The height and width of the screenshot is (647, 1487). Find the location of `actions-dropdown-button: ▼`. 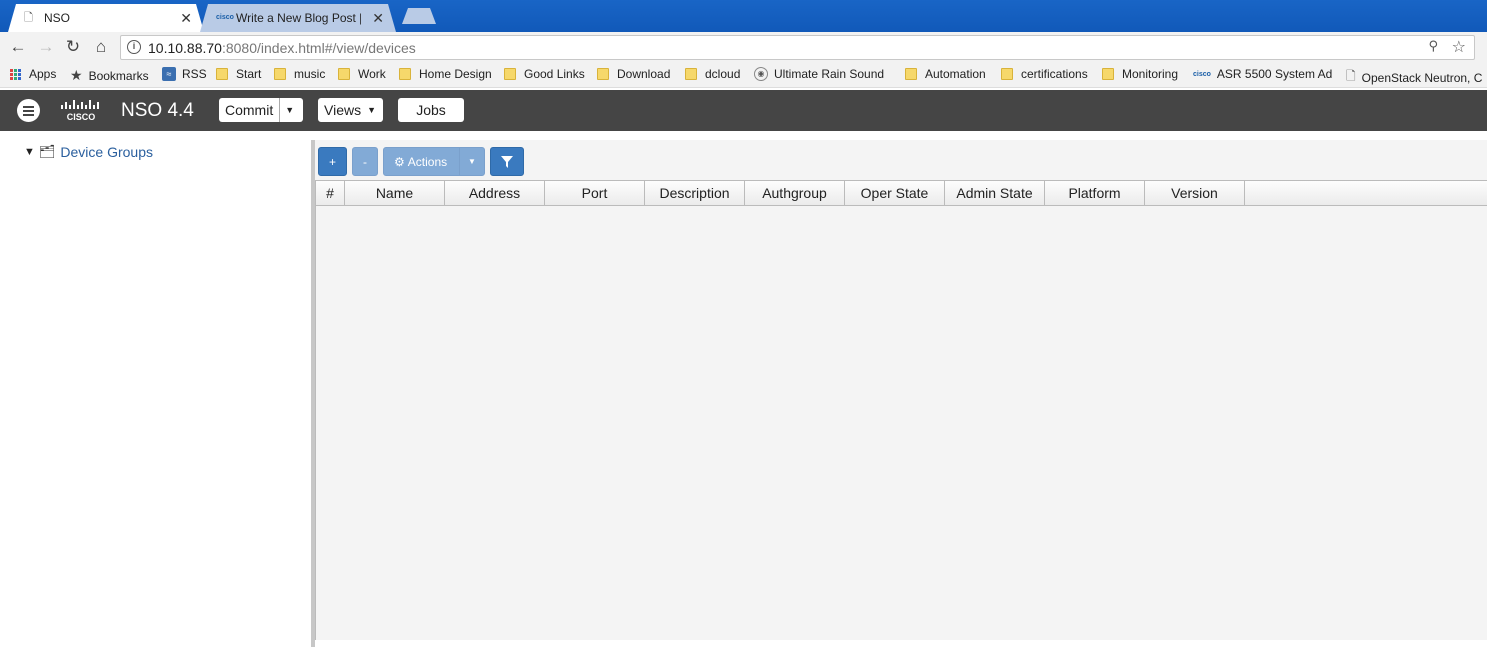

actions-dropdown-button: ▼ is located at coordinates (472, 161).